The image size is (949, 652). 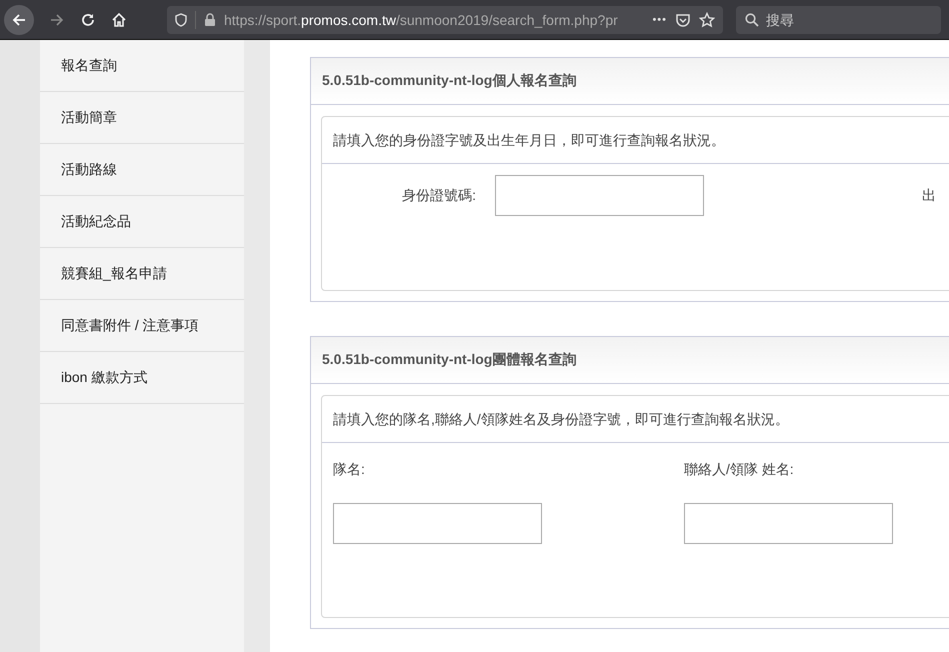 What do you see at coordinates (838, 20) in the screenshot?
I see `search-field: 搜尋` at bounding box center [838, 20].